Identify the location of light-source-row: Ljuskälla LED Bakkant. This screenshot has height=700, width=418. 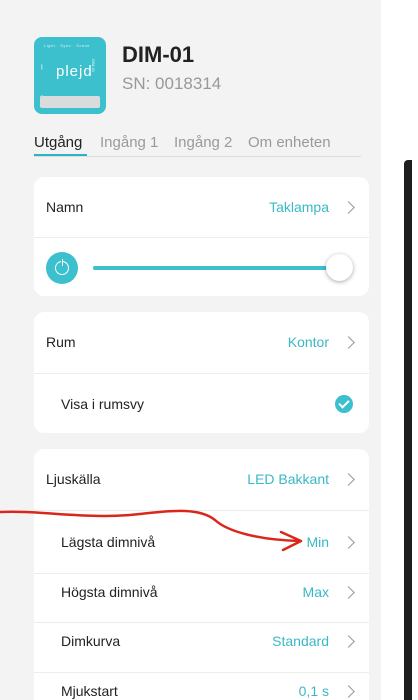
(201, 480).